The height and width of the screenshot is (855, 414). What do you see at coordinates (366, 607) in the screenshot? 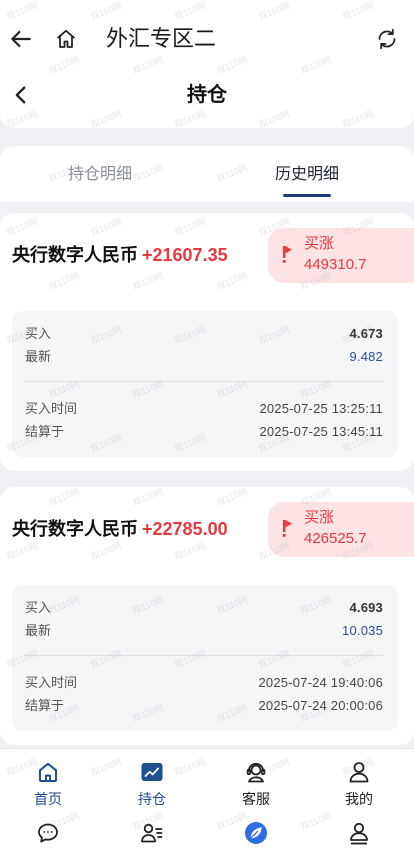
I see `buy-price-value: 4.693` at bounding box center [366, 607].